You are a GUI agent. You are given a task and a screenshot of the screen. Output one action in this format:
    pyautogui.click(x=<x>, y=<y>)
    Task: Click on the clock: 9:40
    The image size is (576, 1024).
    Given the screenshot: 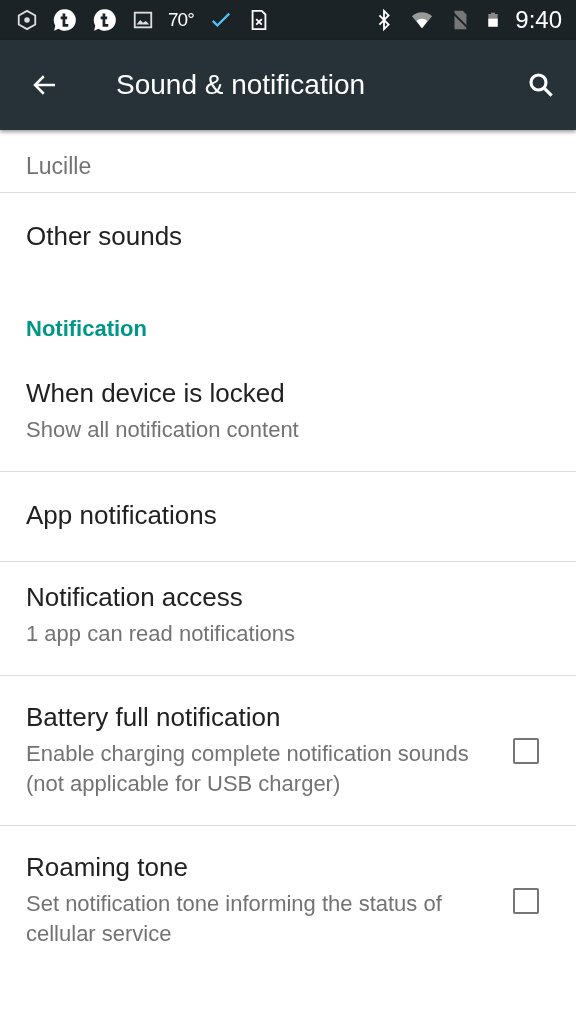 What is the action you would take?
    pyautogui.click(x=538, y=20)
    